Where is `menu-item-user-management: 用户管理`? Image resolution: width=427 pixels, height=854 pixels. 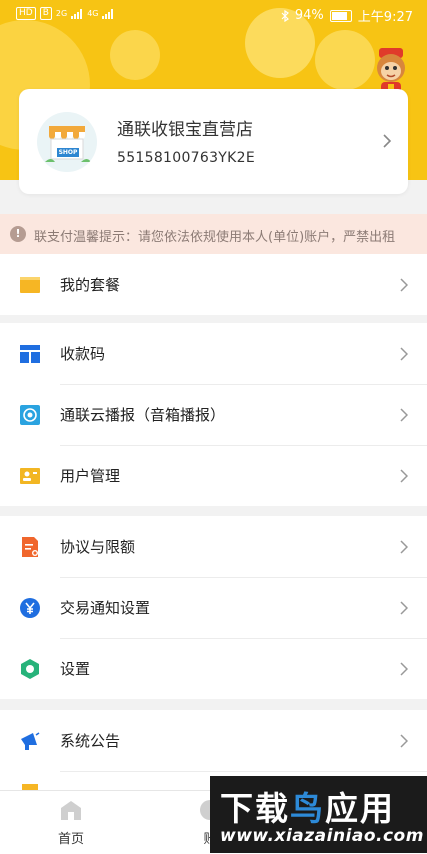 menu-item-user-management: 用户管理 is located at coordinates (213, 475).